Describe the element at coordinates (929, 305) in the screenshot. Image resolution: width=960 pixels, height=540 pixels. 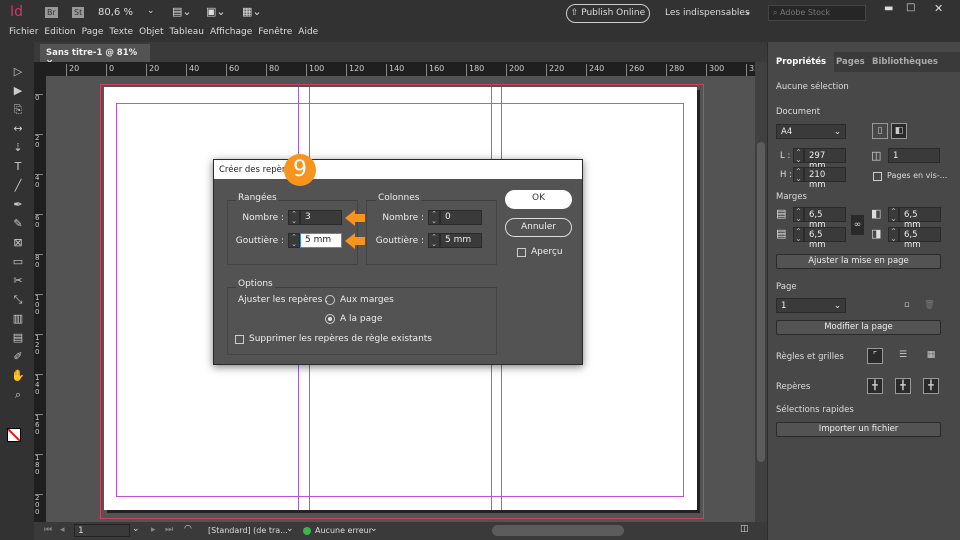
I see `trash-icon: 🗑` at that location.